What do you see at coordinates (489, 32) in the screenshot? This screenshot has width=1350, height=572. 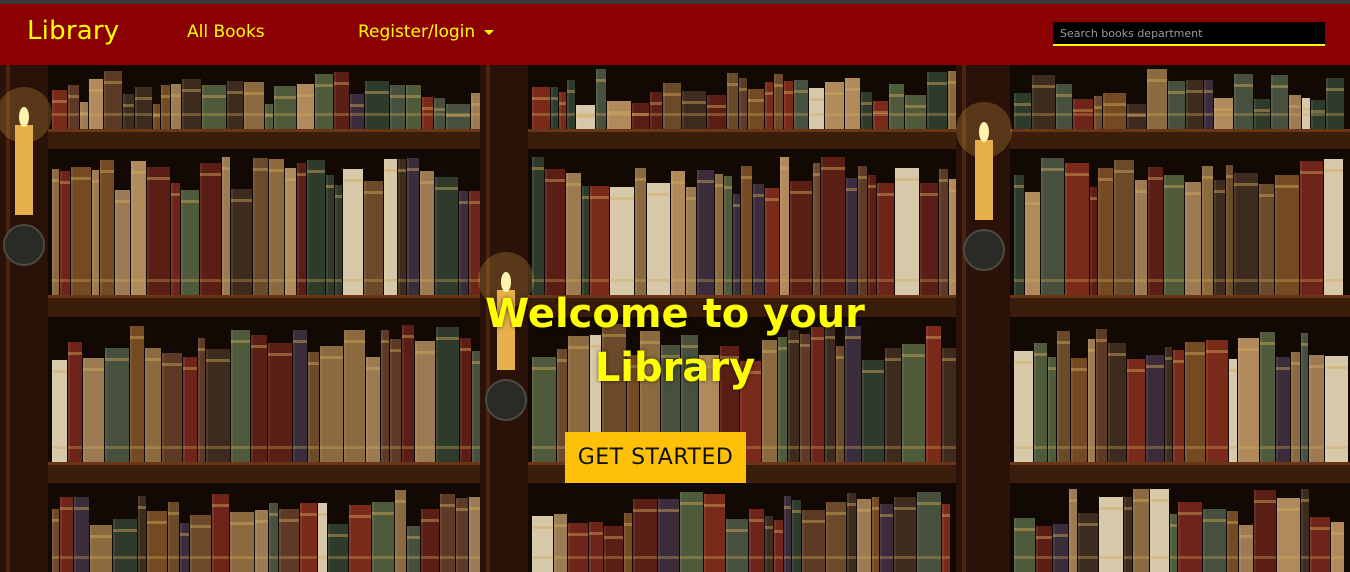 I see `caret-down-icon` at bounding box center [489, 32].